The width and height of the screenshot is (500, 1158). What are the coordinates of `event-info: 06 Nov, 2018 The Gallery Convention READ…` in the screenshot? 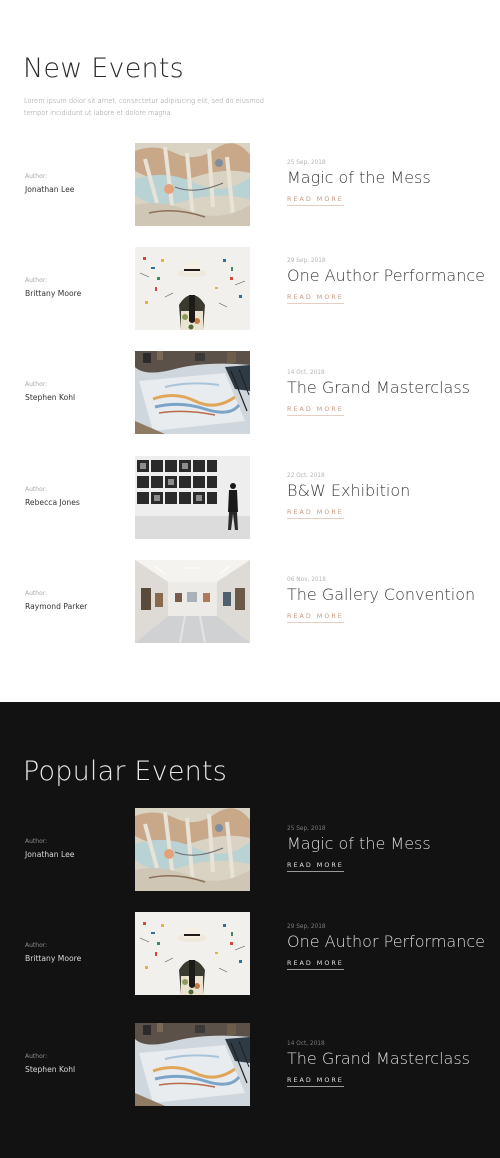 It's located at (389, 600).